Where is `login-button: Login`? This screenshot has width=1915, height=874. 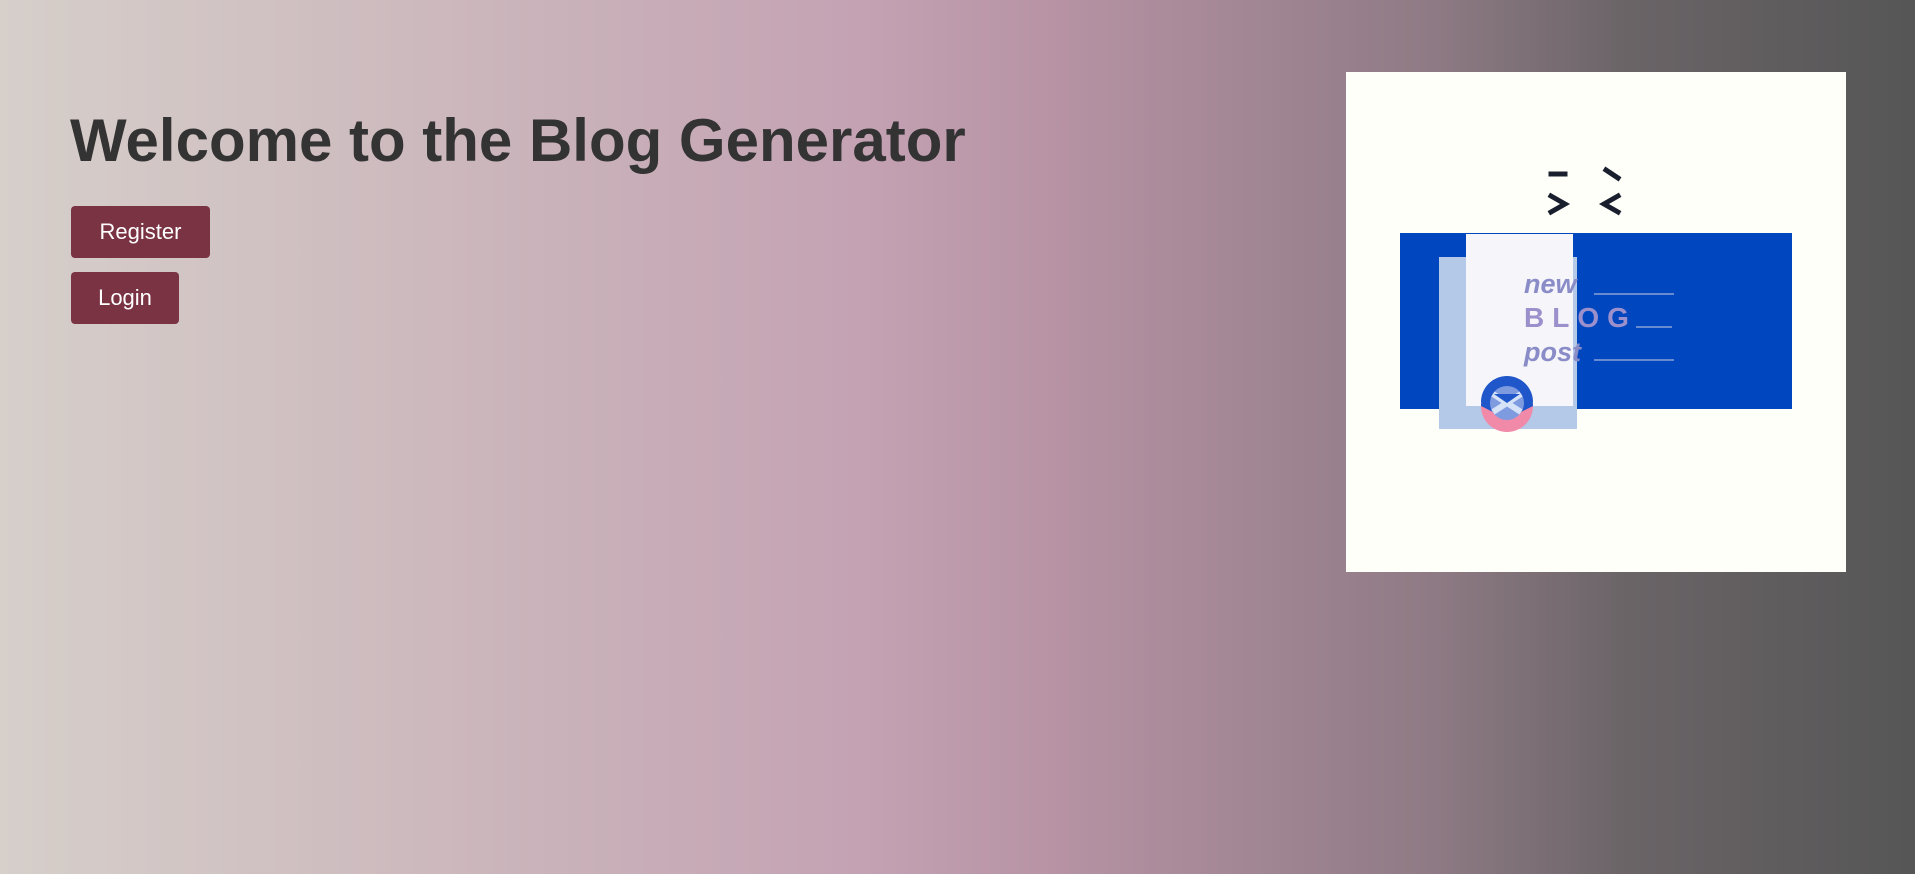 login-button: Login is located at coordinates (125, 298).